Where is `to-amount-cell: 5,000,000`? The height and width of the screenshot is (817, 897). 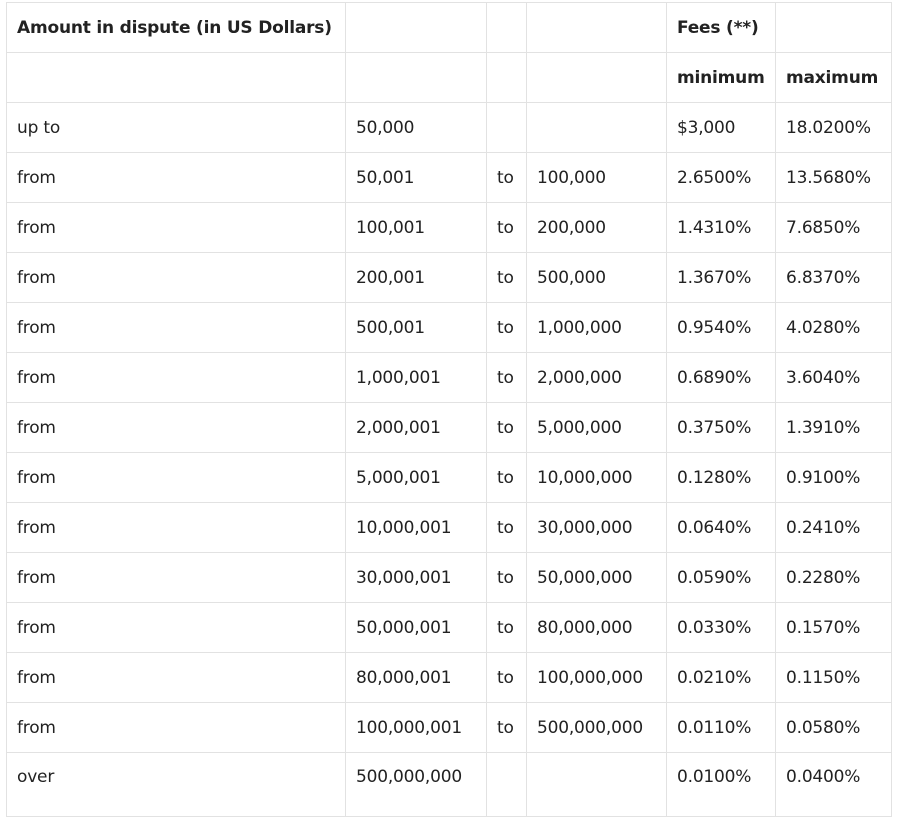
to-amount-cell: 5,000,000 is located at coordinates (596, 427).